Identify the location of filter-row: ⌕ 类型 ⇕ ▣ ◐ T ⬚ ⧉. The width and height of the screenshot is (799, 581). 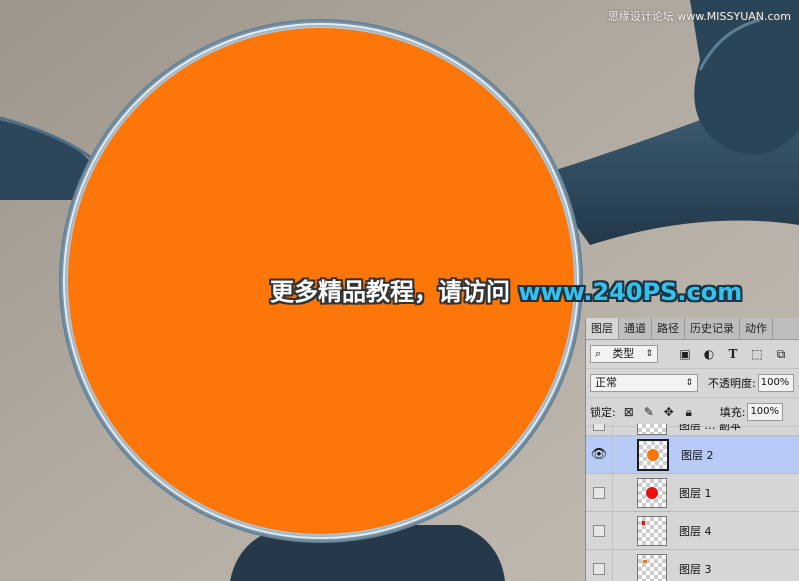
(692, 354).